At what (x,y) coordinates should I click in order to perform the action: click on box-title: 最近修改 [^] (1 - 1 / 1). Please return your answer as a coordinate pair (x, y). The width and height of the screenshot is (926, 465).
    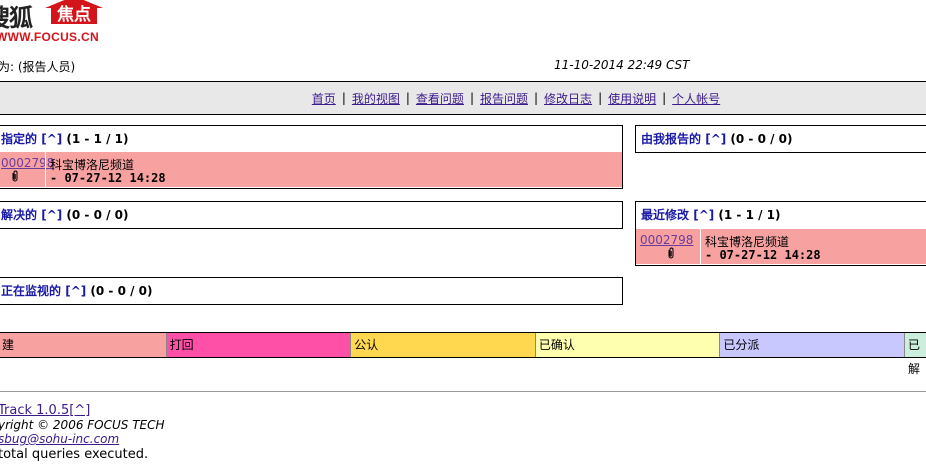
    Looking at the image, I should click on (781, 215).